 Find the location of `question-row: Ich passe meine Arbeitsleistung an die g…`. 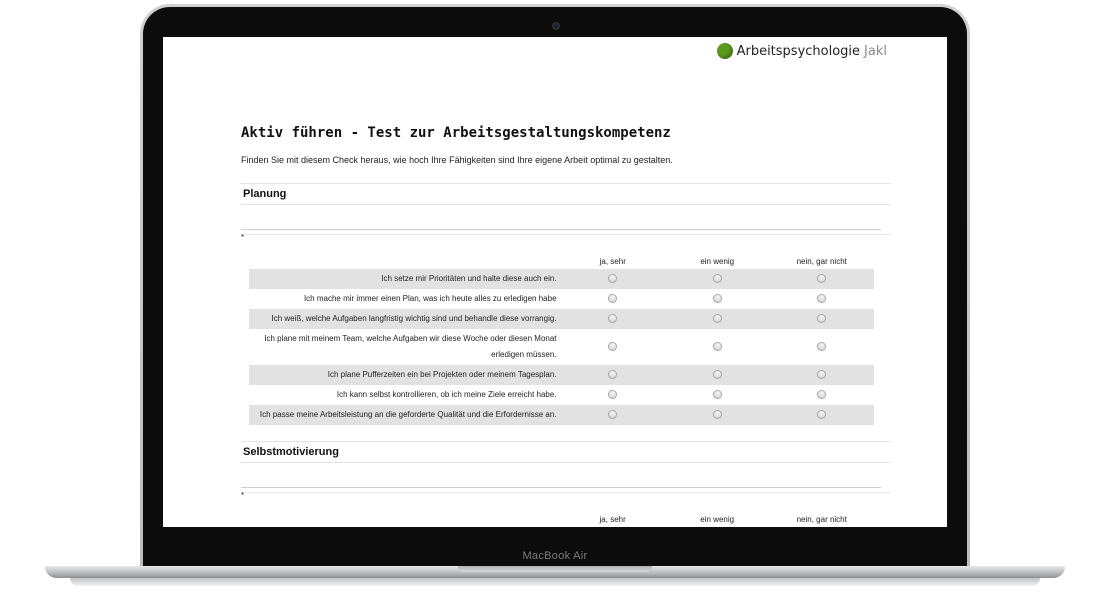

question-row: Ich passe meine Arbeitsleistung an die g… is located at coordinates (561, 415).